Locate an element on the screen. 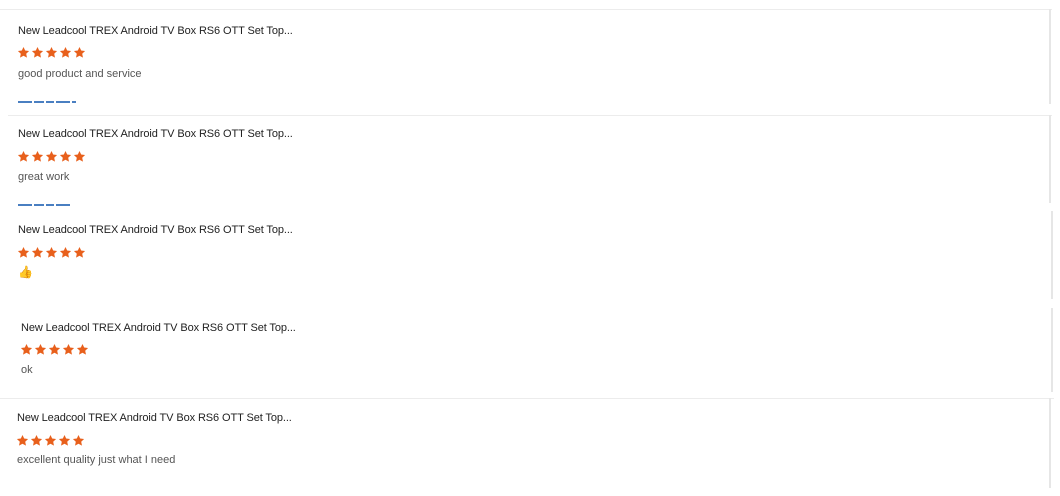 The width and height of the screenshot is (1060, 496). review-comment: 👍 is located at coordinates (25, 272).